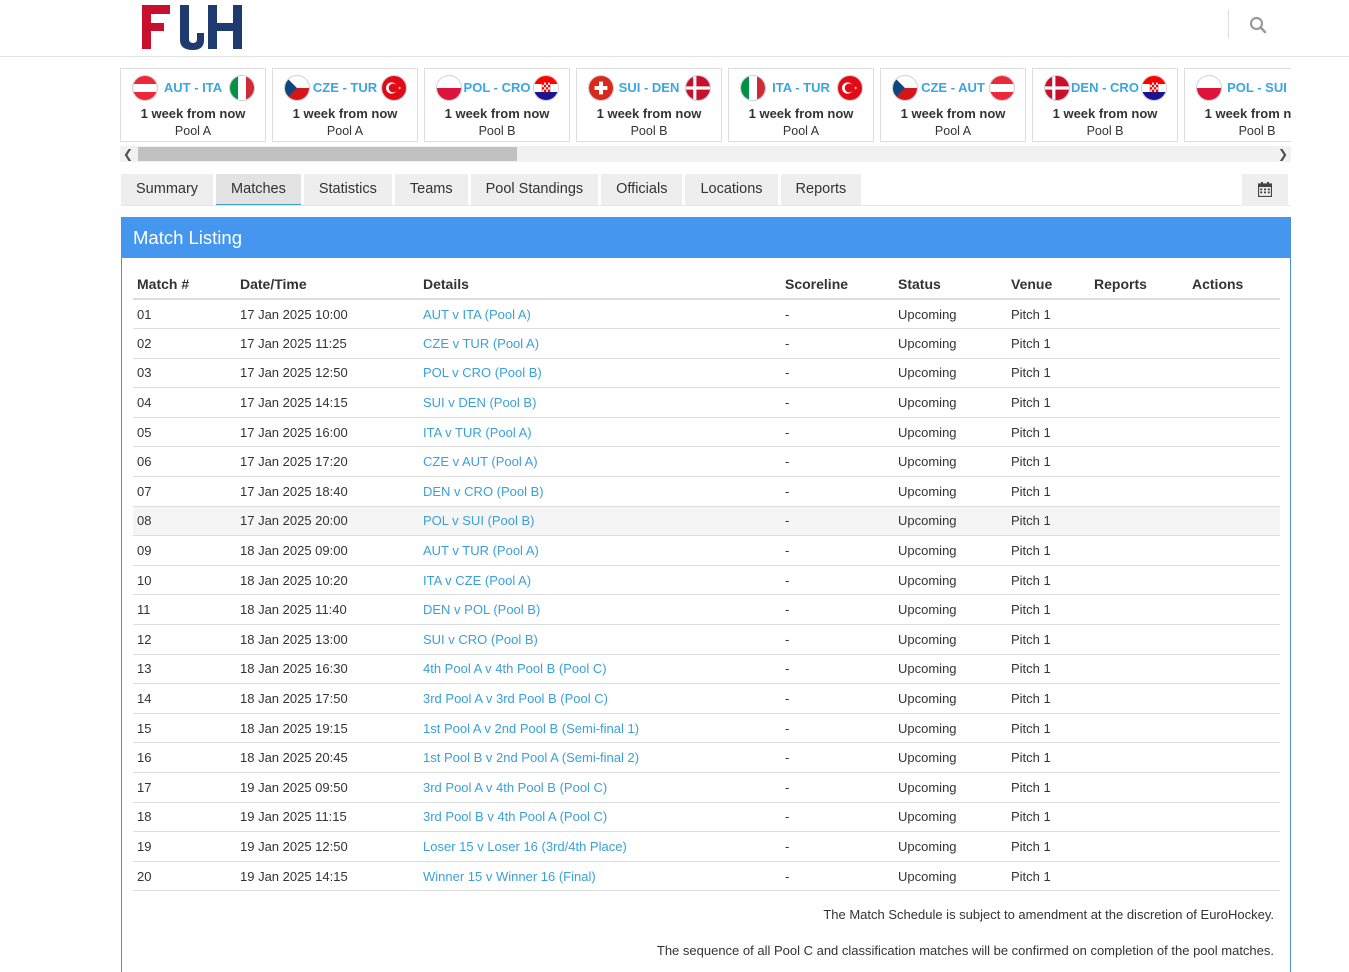 This screenshot has height=972, width=1349. Describe the element at coordinates (850, 88) in the screenshot. I see `turkey-flag-icon` at that location.